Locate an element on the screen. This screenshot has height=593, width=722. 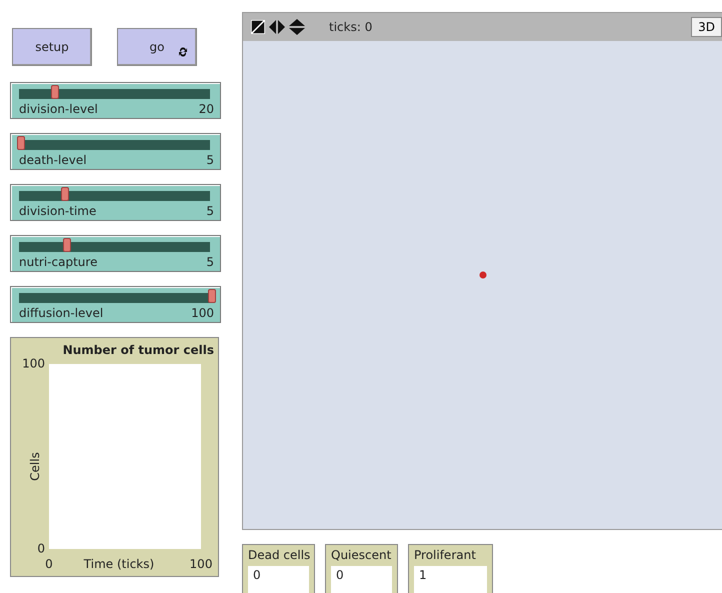
monitor-label: Dead cells is located at coordinates (278, 555).